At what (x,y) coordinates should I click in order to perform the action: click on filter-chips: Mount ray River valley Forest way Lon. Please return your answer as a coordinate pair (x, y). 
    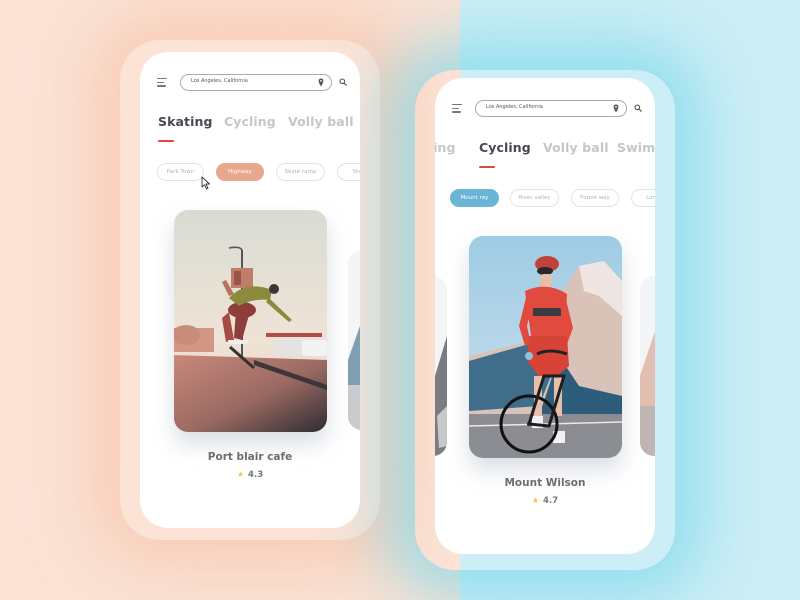
    Looking at the image, I should click on (545, 198).